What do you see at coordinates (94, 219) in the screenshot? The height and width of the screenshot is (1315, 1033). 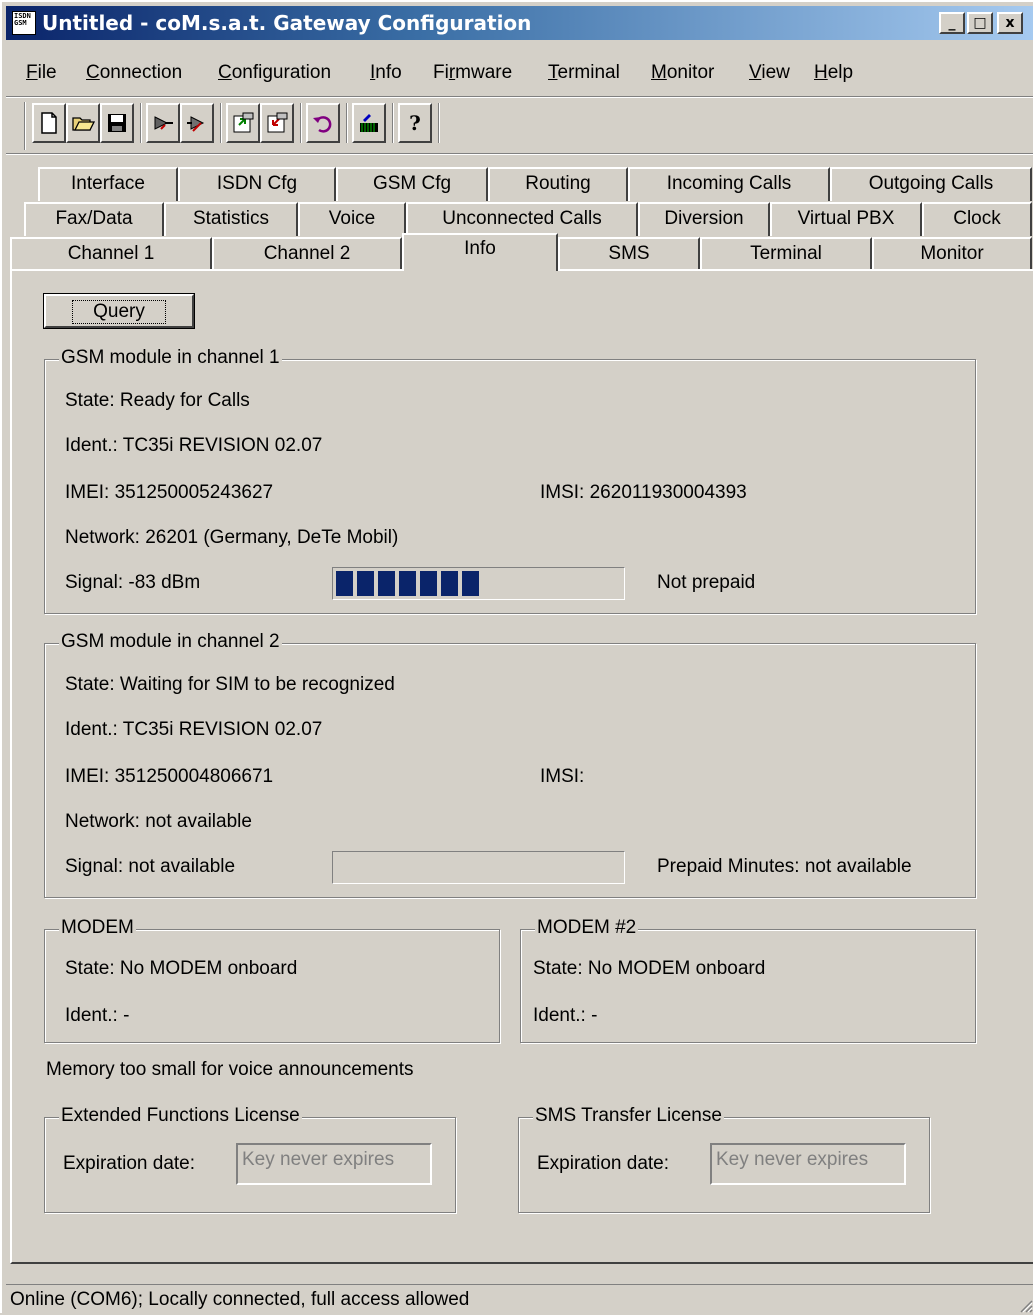 I see `tab-fax-data: Fax/Data` at bounding box center [94, 219].